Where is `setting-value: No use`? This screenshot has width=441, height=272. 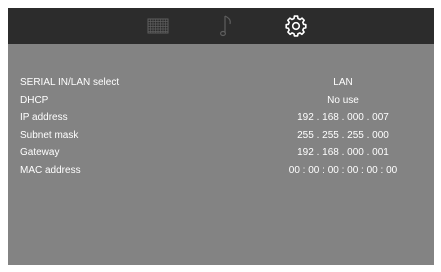
setting-value: No use is located at coordinates (343, 101).